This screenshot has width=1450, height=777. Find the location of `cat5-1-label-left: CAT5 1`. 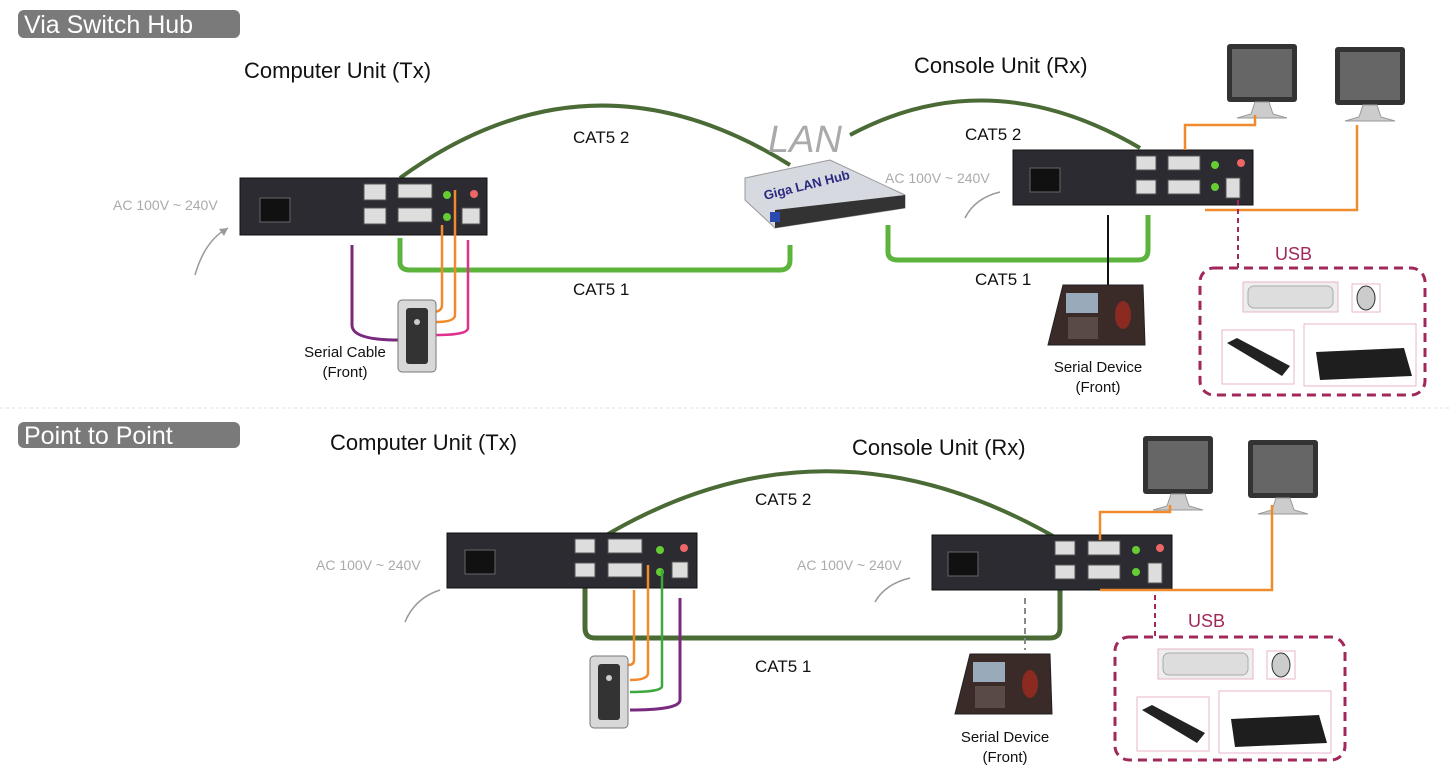

cat5-1-label-left: CAT5 1 is located at coordinates (601, 289).